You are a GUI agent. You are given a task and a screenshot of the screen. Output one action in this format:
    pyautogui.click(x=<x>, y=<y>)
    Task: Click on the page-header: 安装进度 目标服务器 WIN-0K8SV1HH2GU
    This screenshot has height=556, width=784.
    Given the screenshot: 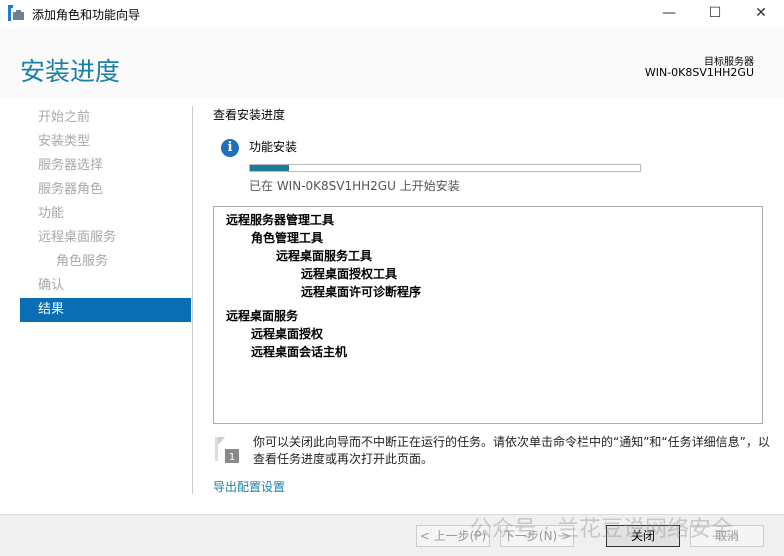 What is the action you would take?
    pyautogui.click(x=392, y=63)
    